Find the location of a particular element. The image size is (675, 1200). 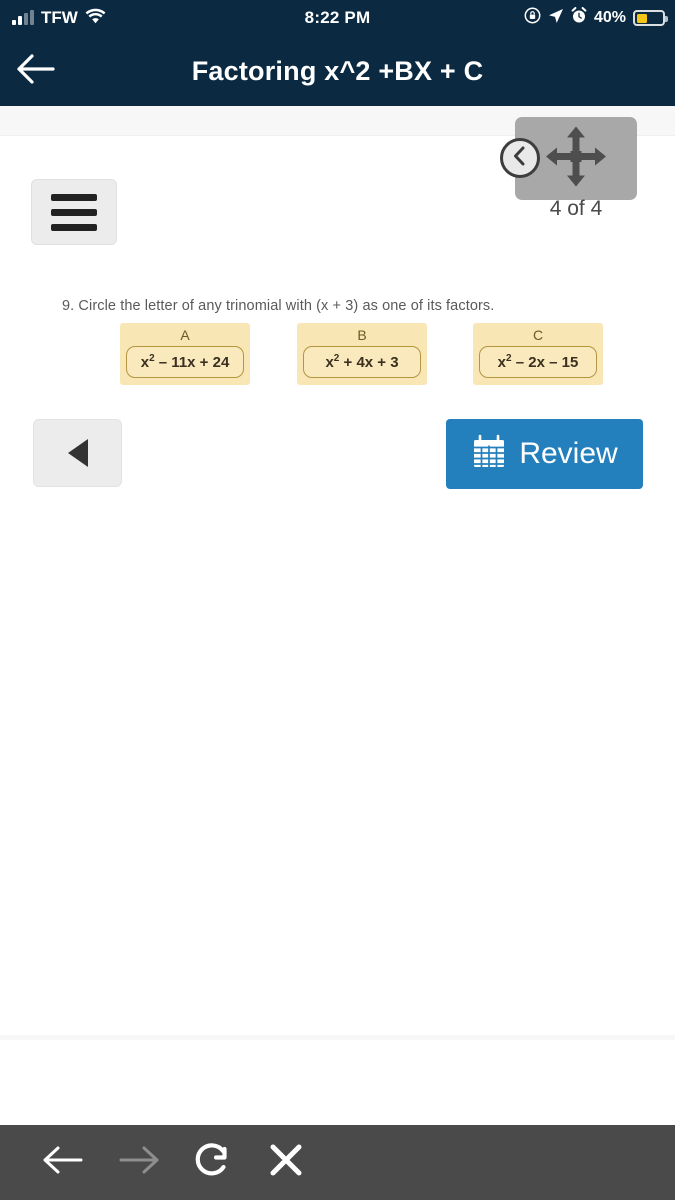

chevron-left-circle-icon is located at coordinates (520, 158).